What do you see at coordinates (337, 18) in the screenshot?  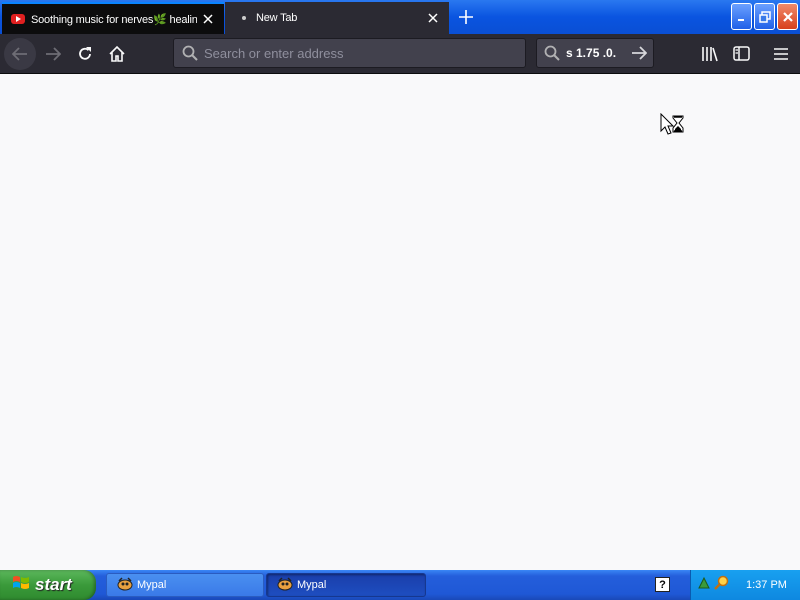 I see `tab-new-tab: New Tab` at bounding box center [337, 18].